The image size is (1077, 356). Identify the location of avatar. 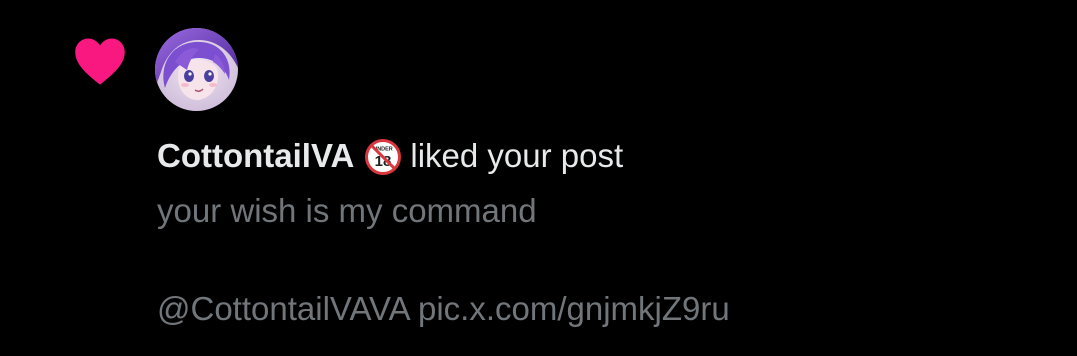
(196, 69).